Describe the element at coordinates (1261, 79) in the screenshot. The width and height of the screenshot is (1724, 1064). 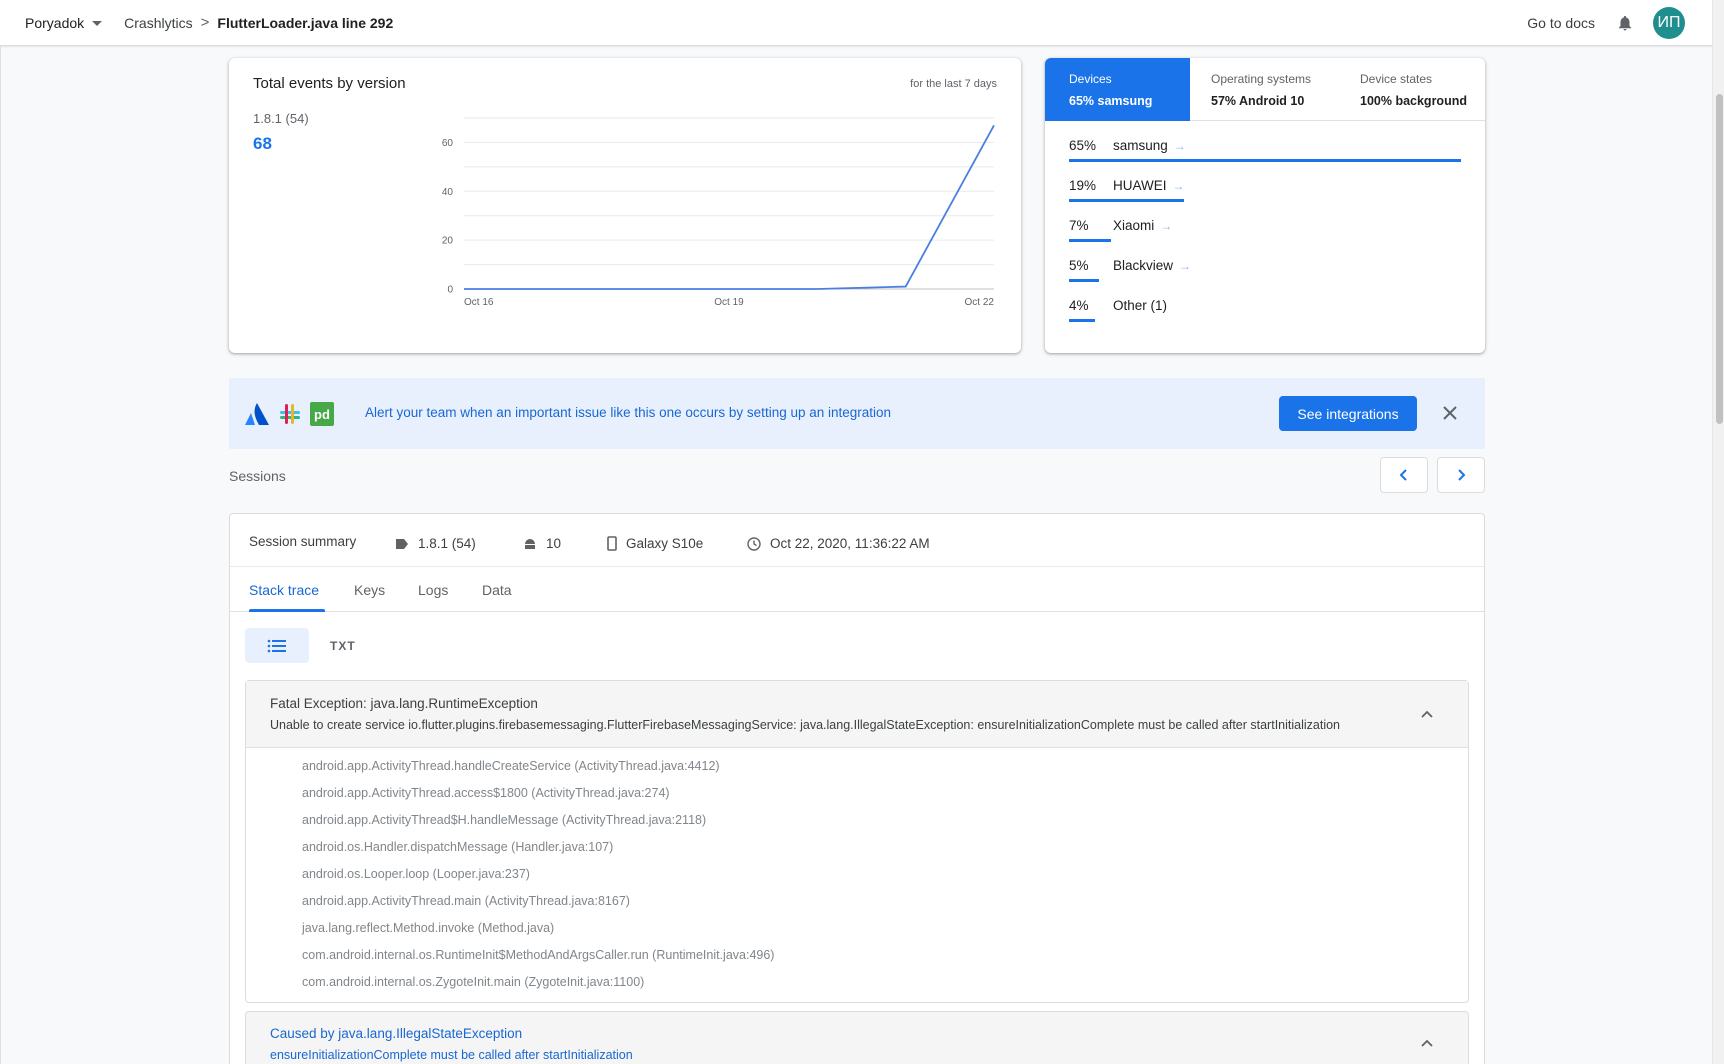
I see `tab-os-label: Operating systems` at that location.